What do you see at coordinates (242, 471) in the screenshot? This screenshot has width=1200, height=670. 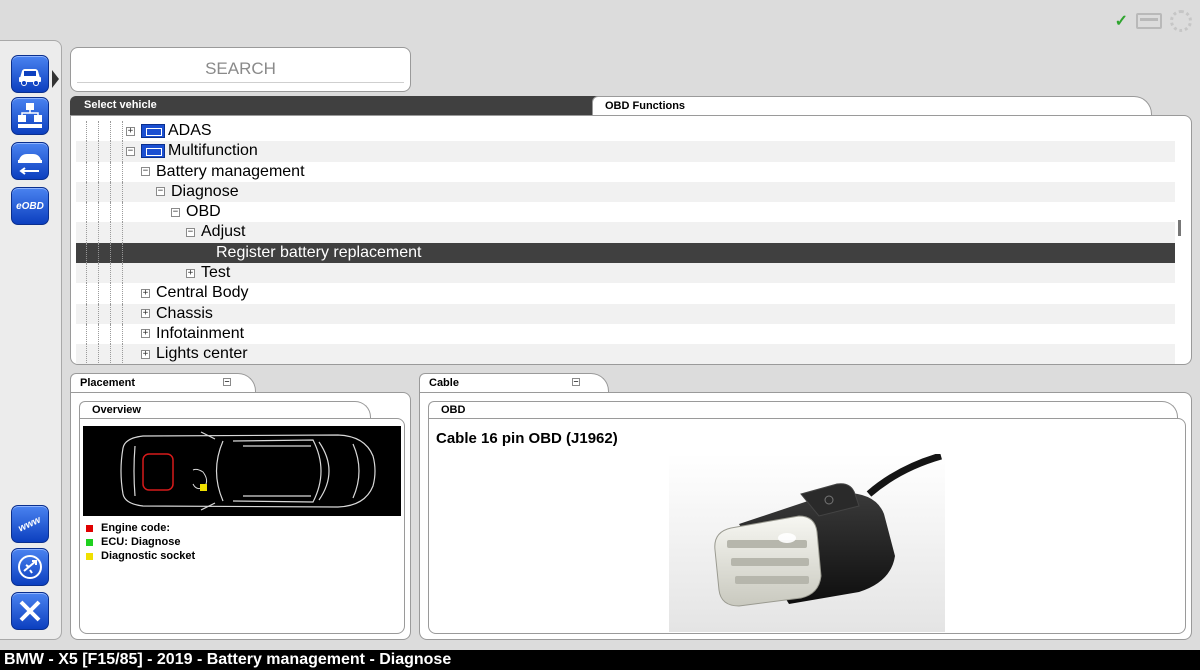 I see `car-top-view-diagram` at bounding box center [242, 471].